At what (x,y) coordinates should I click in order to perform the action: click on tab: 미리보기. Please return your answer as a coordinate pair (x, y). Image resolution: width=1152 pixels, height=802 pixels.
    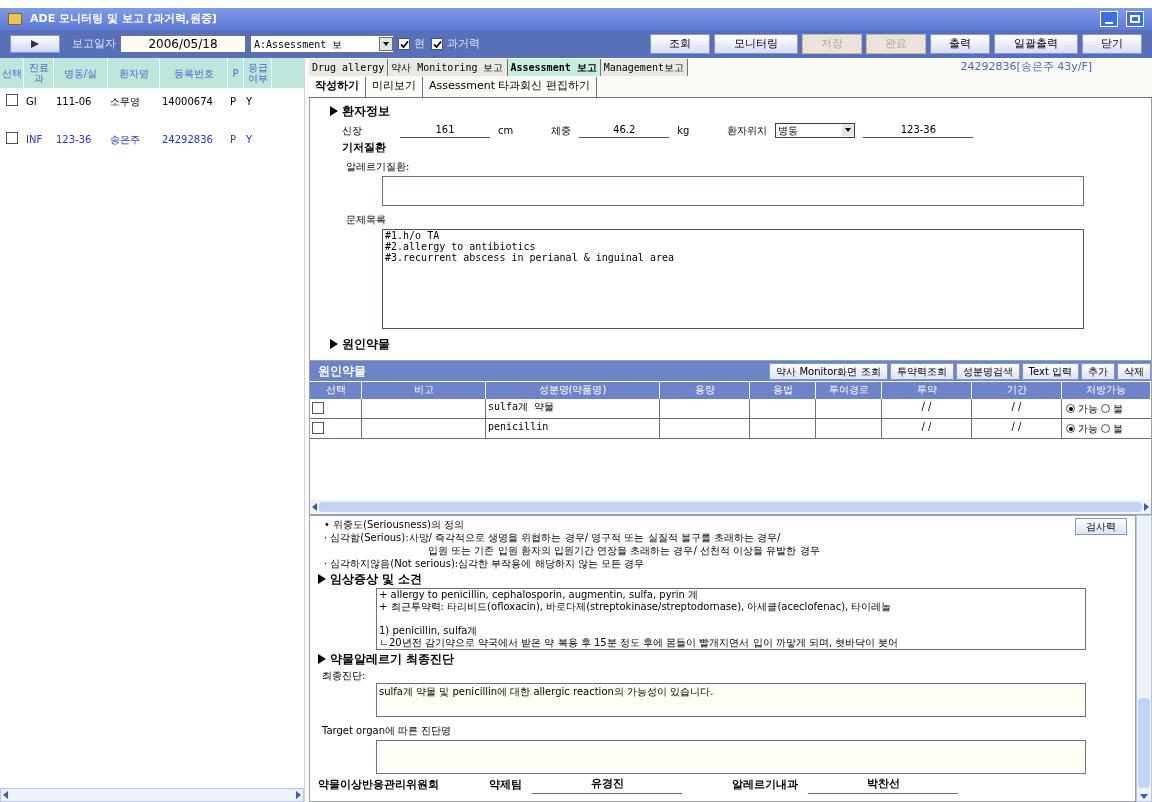
    Looking at the image, I should click on (394, 86).